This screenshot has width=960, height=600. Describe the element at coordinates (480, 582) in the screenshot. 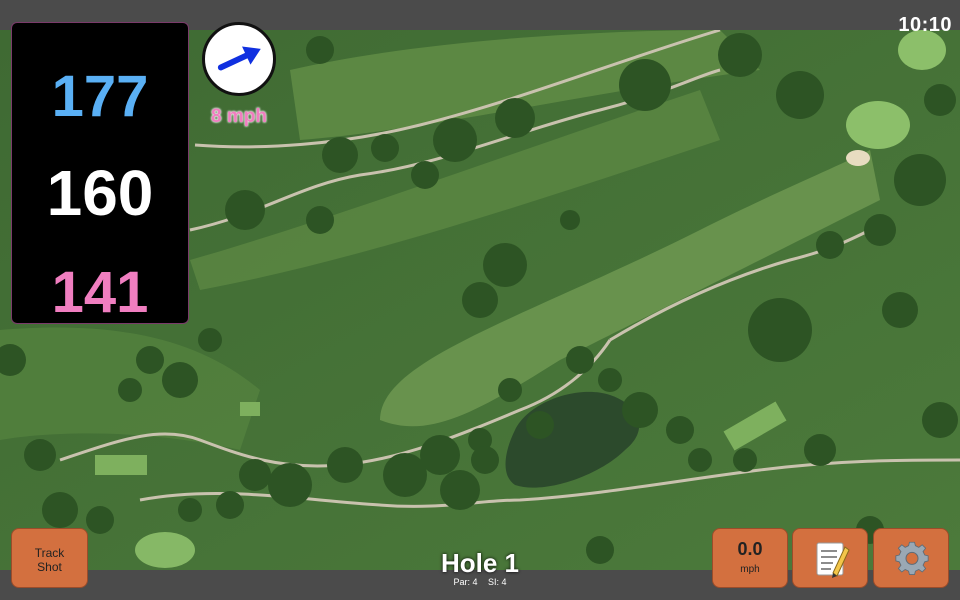

I see `hole-info: Par: 4 SI: 4` at that location.